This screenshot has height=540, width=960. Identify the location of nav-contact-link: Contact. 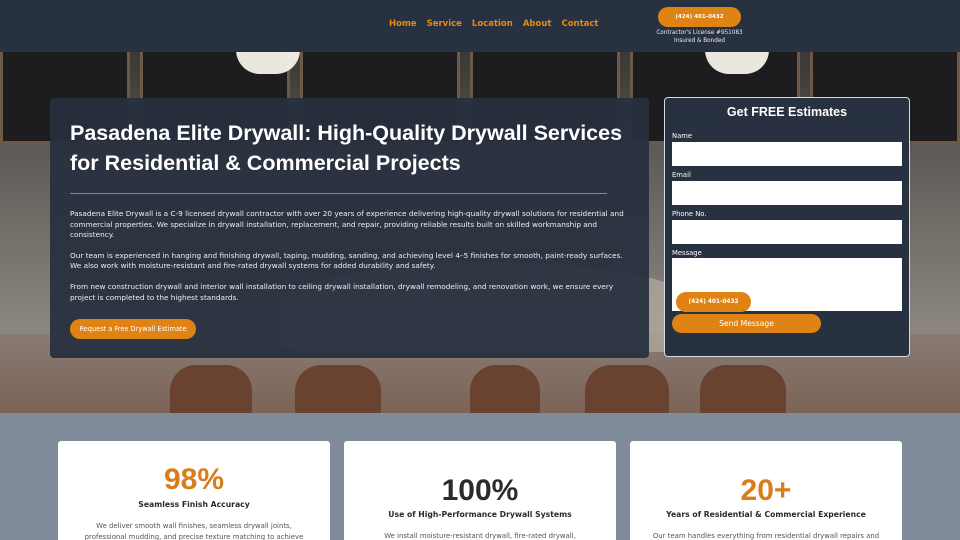
(579, 24).